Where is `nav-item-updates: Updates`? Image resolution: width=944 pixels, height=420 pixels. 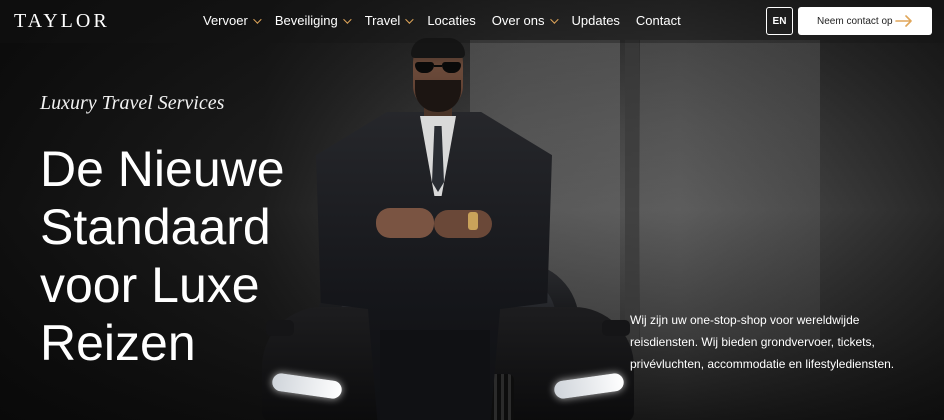
nav-item-updates: Updates is located at coordinates (596, 20).